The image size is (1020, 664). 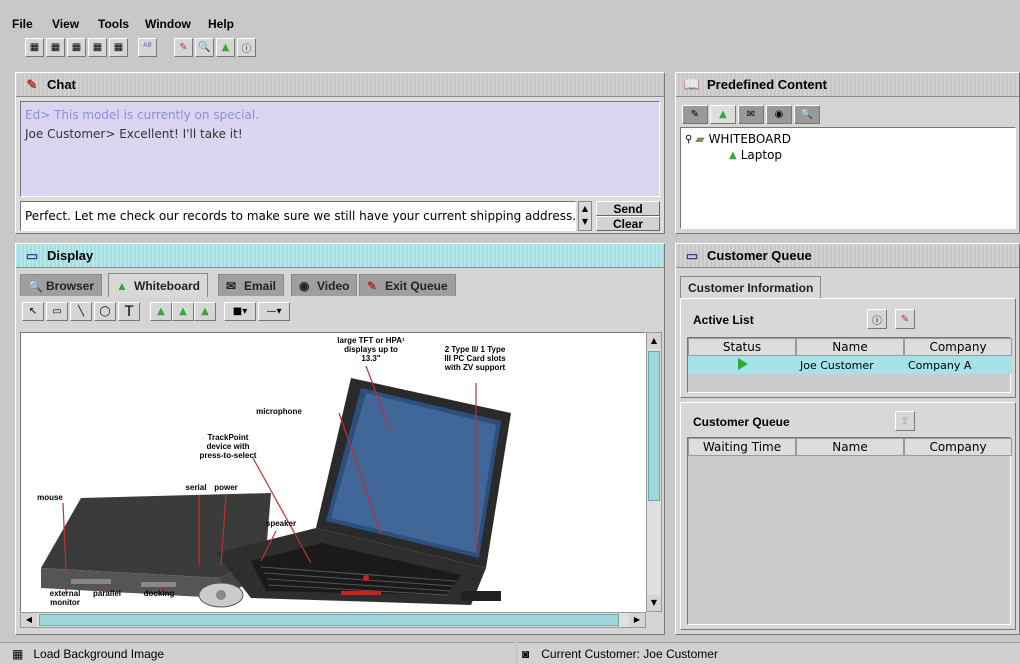 I want to click on layout-2-icon: ▦, so click(x=55, y=47).